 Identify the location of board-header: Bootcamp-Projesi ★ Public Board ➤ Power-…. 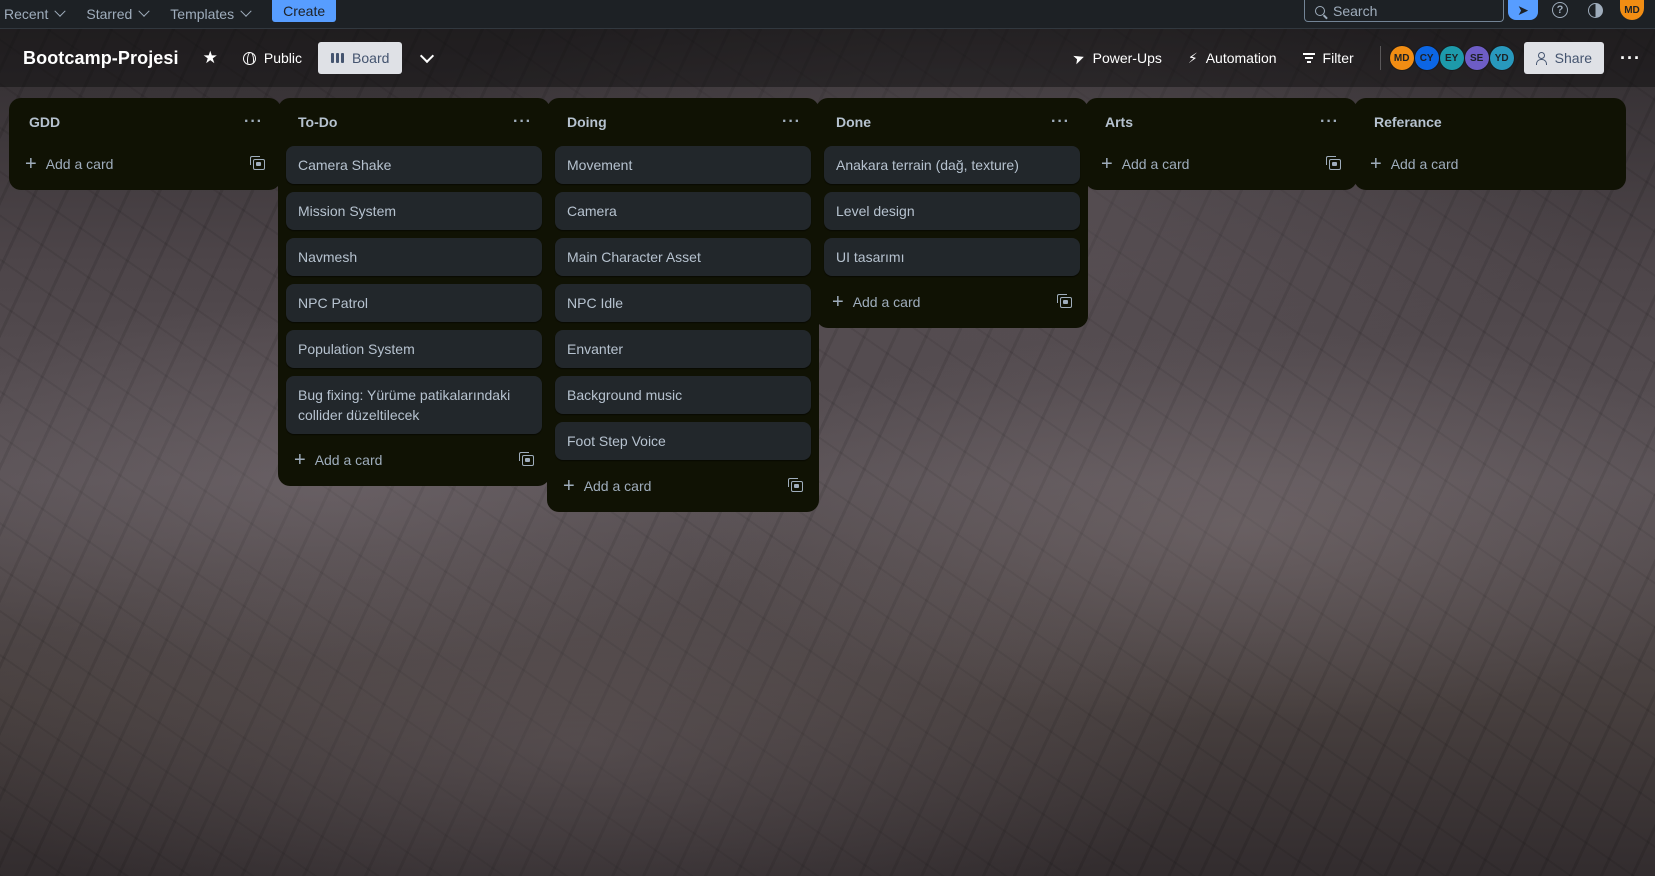
(827, 58).